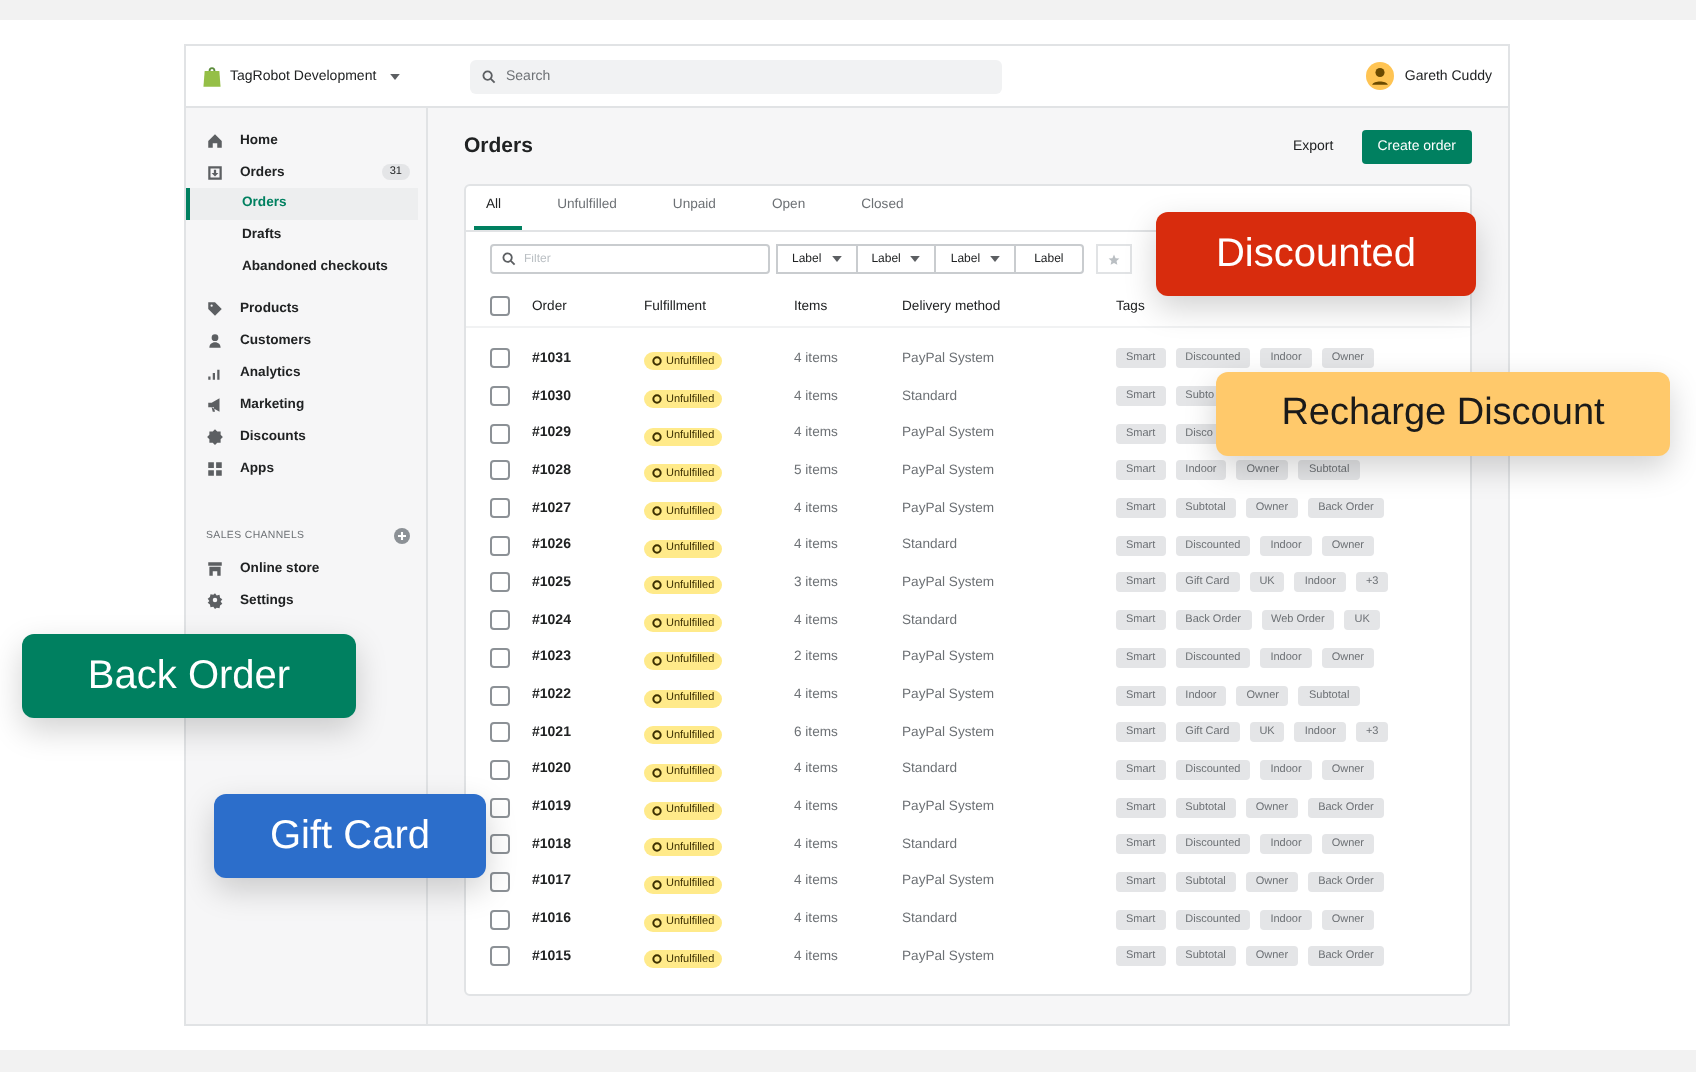 Image resolution: width=1696 pixels, height=1072 pixels. I want to click on star-button, so click(1113, 259).